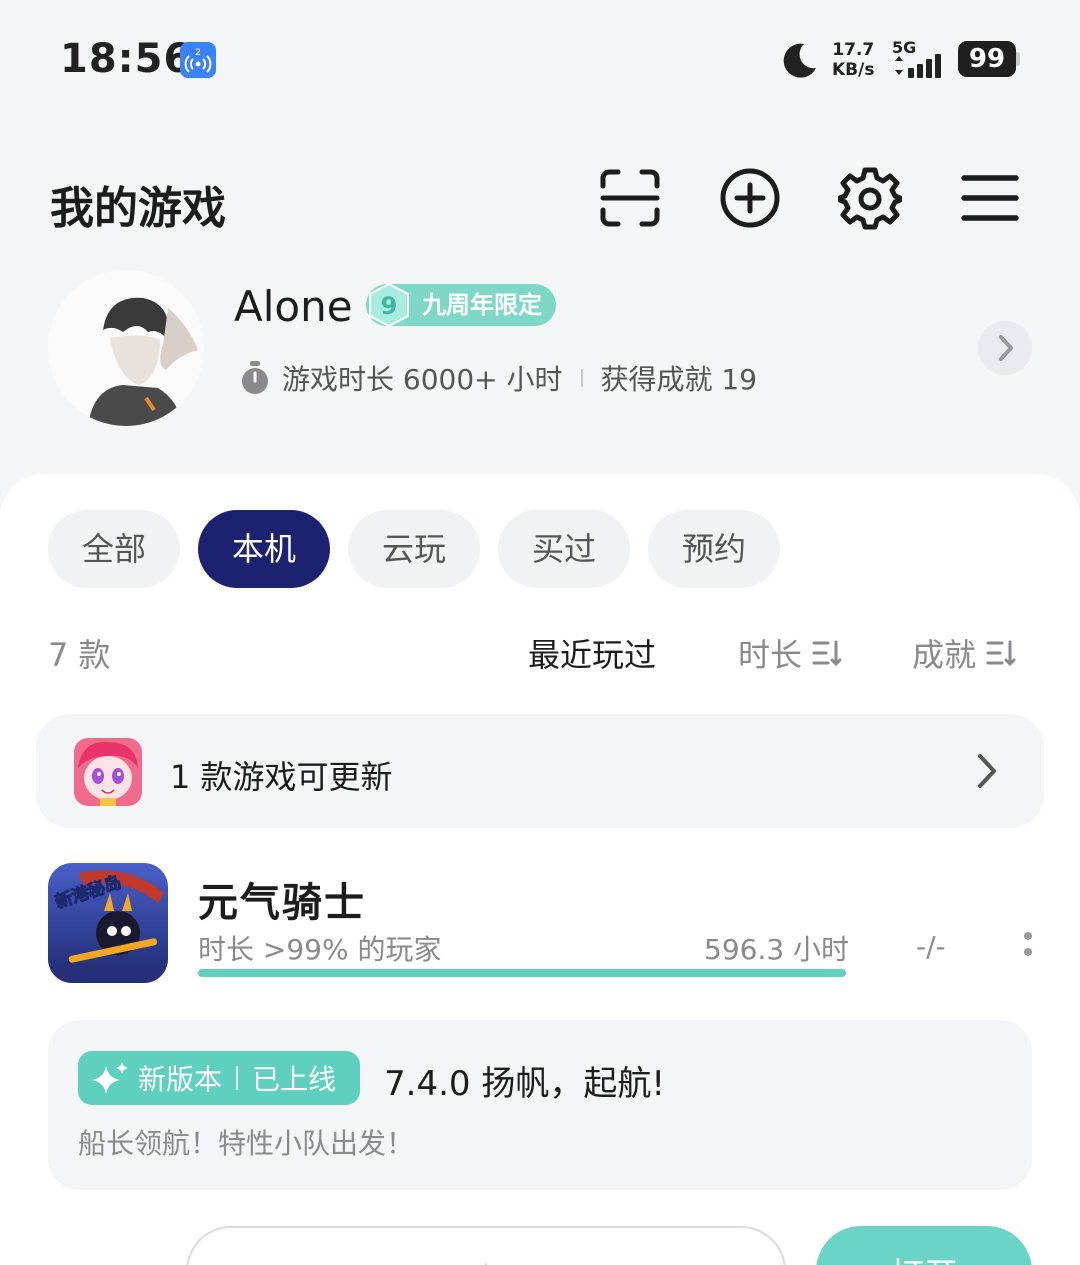  What do you see at coordinates (944, 655) in the screenshot?
I see `sort-achievement-label: 成就` at bounding box center [944, 655].